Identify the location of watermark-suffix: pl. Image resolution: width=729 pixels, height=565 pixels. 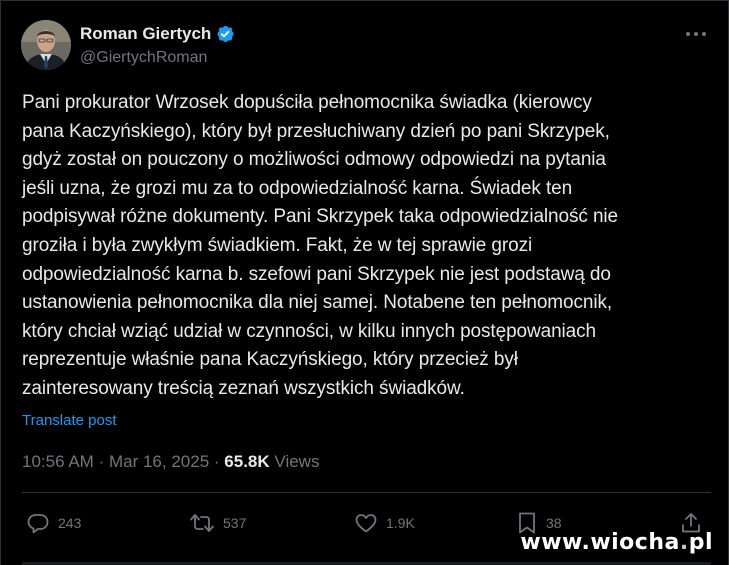
(700, 542).